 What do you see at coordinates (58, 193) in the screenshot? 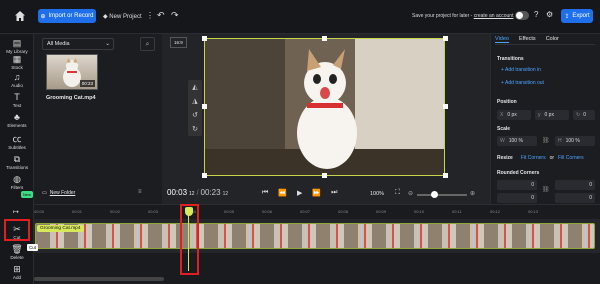
I see `new-folder-button: ▭ New Folder` at bounding box center [58, 193].